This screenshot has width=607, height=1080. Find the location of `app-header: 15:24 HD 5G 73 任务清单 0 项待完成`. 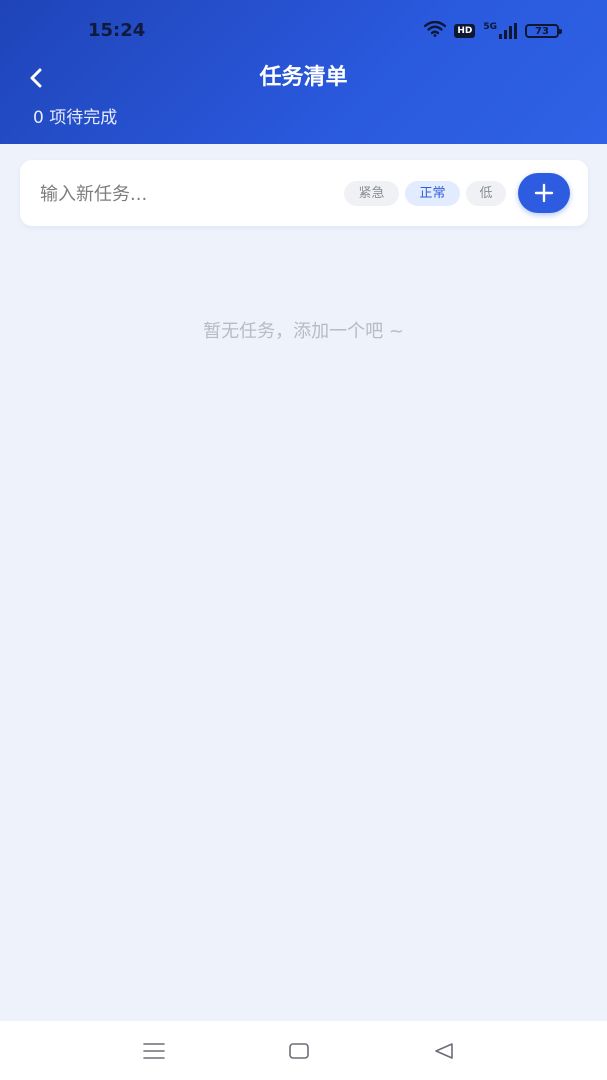

app-header: 15:24 HD 5G 73 任务清单 0 项待完成 is located at coordinates (303, 72).